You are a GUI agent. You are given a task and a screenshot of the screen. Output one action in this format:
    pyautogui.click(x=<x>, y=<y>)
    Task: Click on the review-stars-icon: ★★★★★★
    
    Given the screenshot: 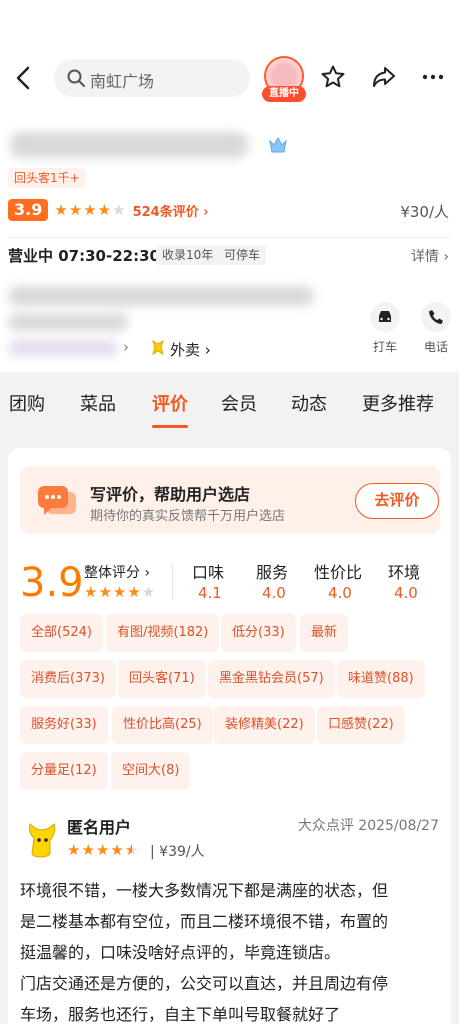 What is the action you would take?
    pyautogui.click(x=103, y=850)
    